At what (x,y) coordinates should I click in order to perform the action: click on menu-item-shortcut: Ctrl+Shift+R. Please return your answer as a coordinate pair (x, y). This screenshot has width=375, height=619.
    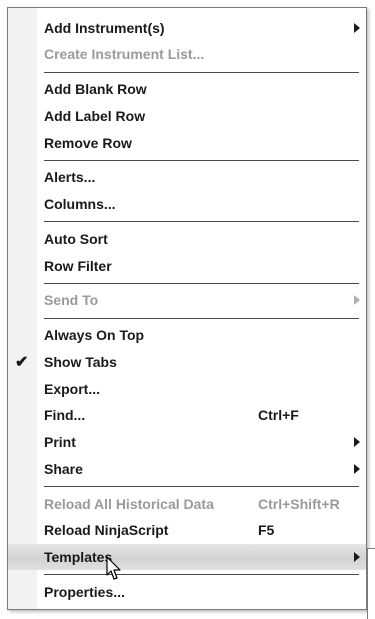
    Looking at the image, I should click on (299, 504).